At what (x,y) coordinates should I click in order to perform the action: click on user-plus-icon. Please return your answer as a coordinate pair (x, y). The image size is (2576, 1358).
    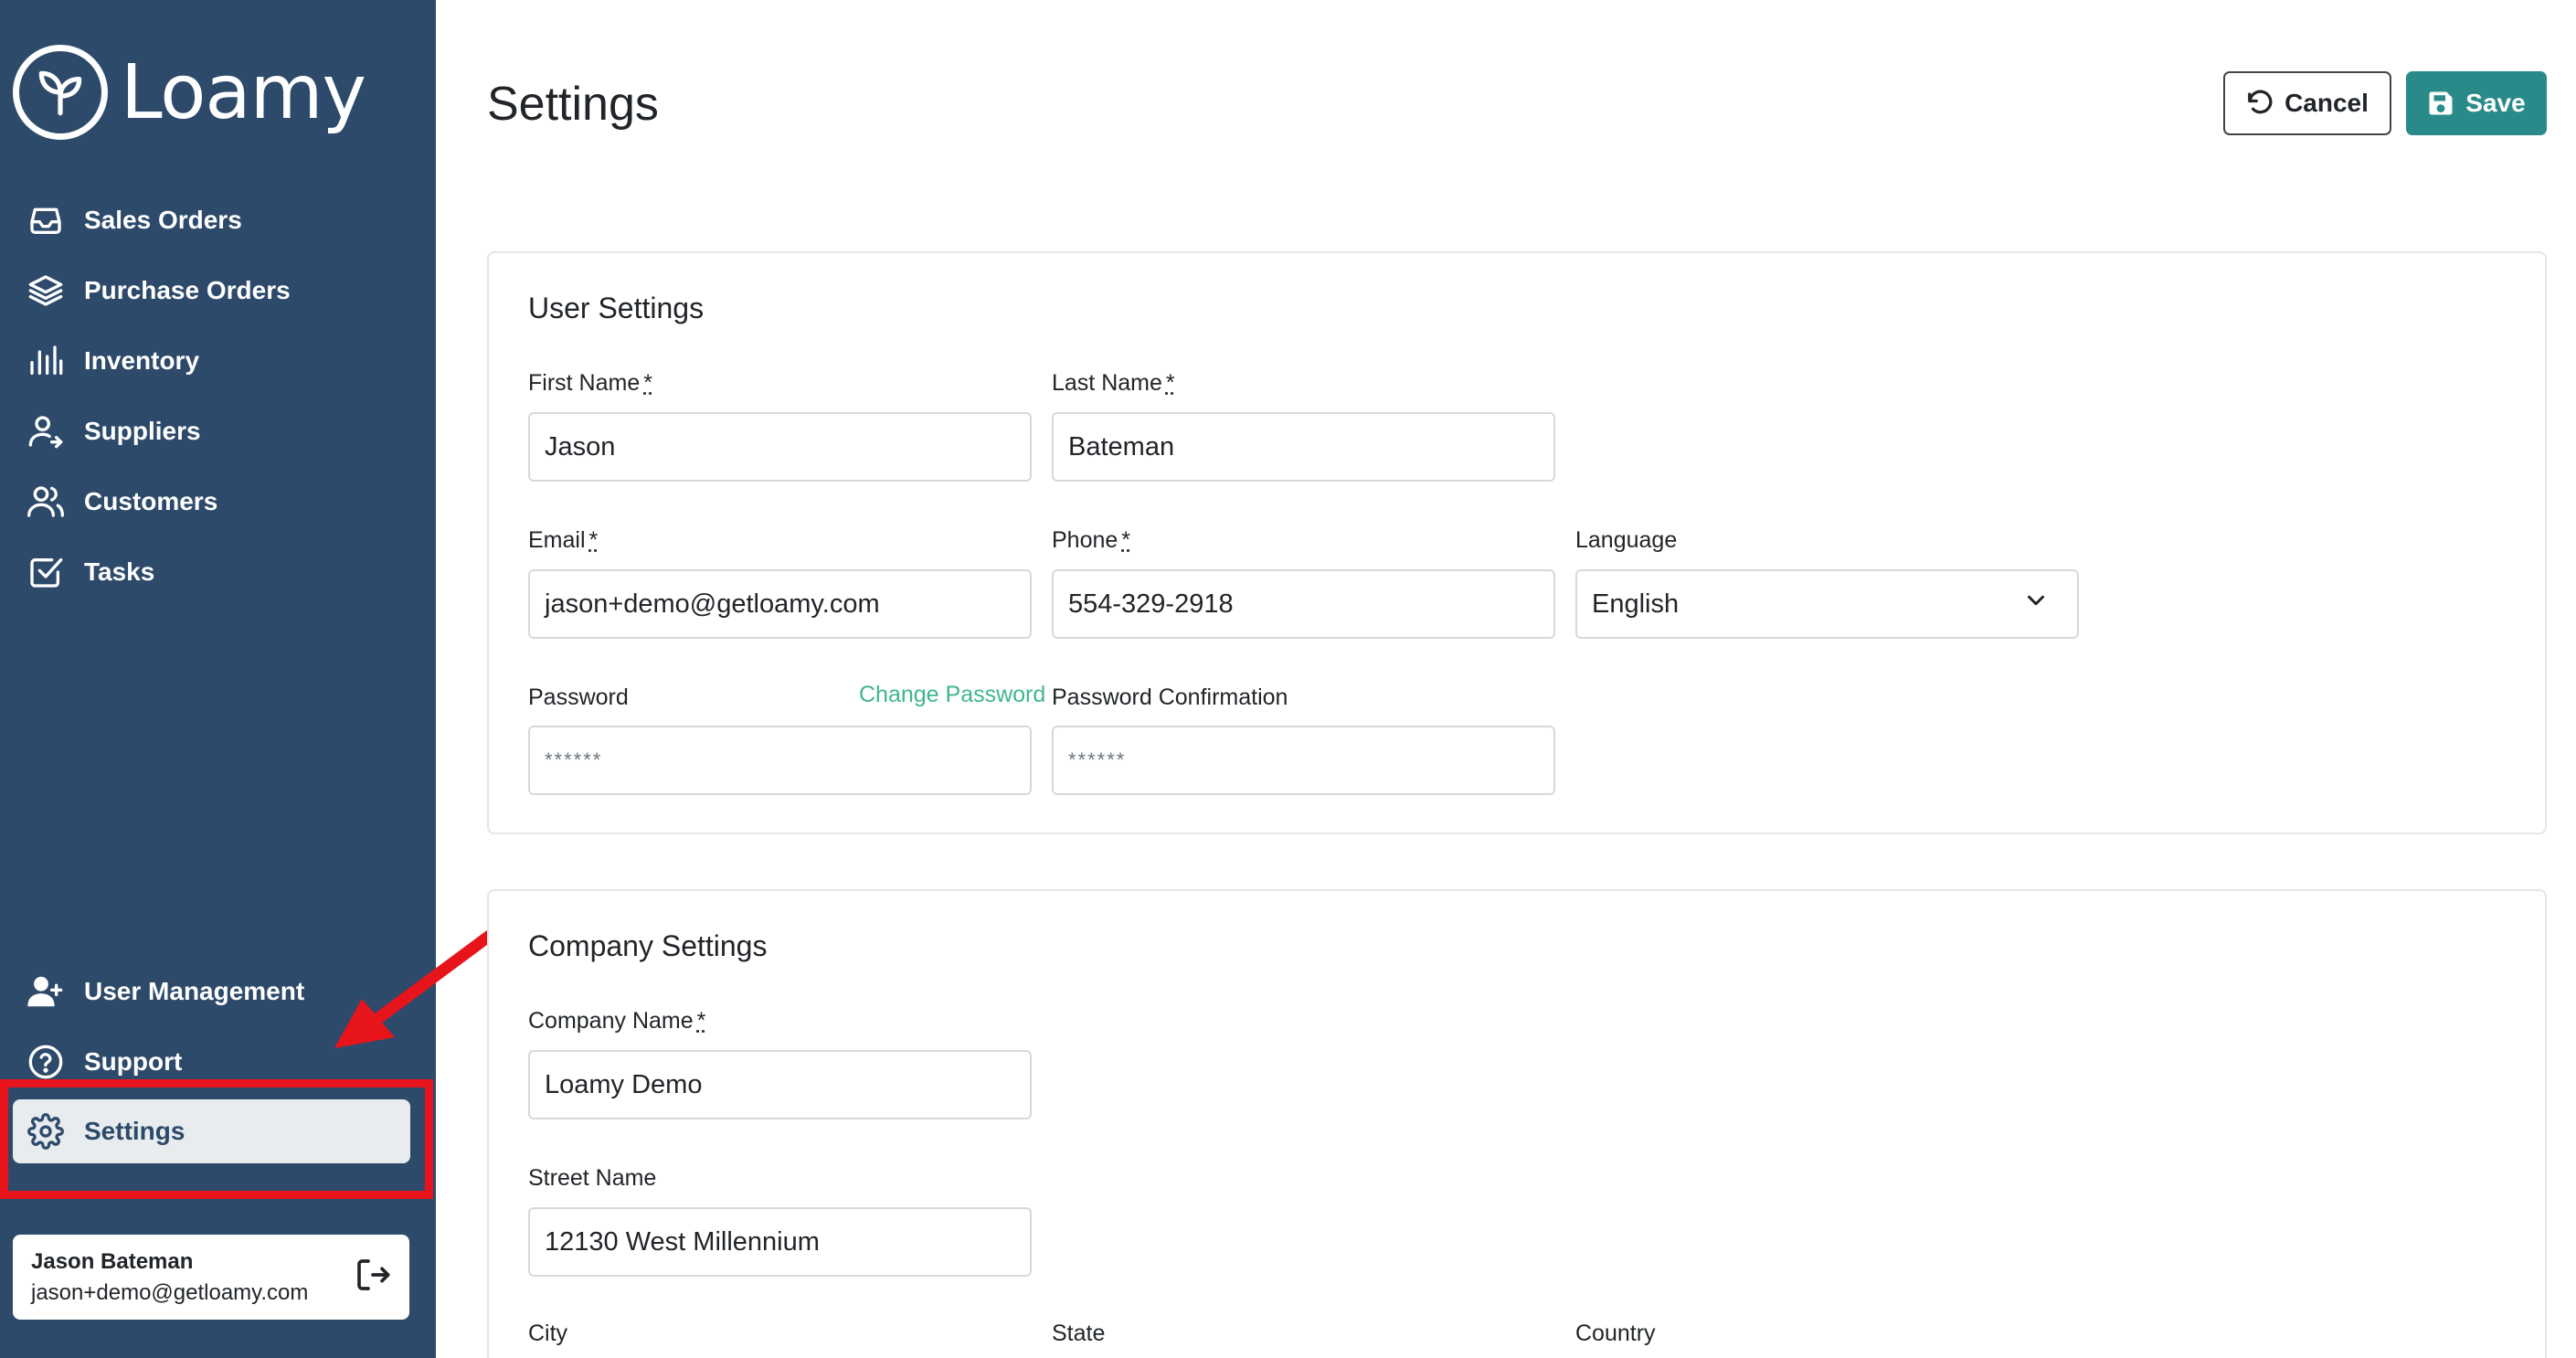
    Looking at the image, I should click on (46, 991).